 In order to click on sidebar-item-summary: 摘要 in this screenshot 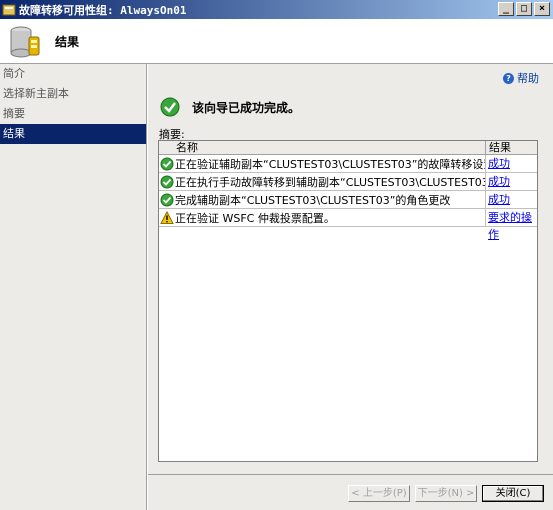, I will do `click(73, 114)`.